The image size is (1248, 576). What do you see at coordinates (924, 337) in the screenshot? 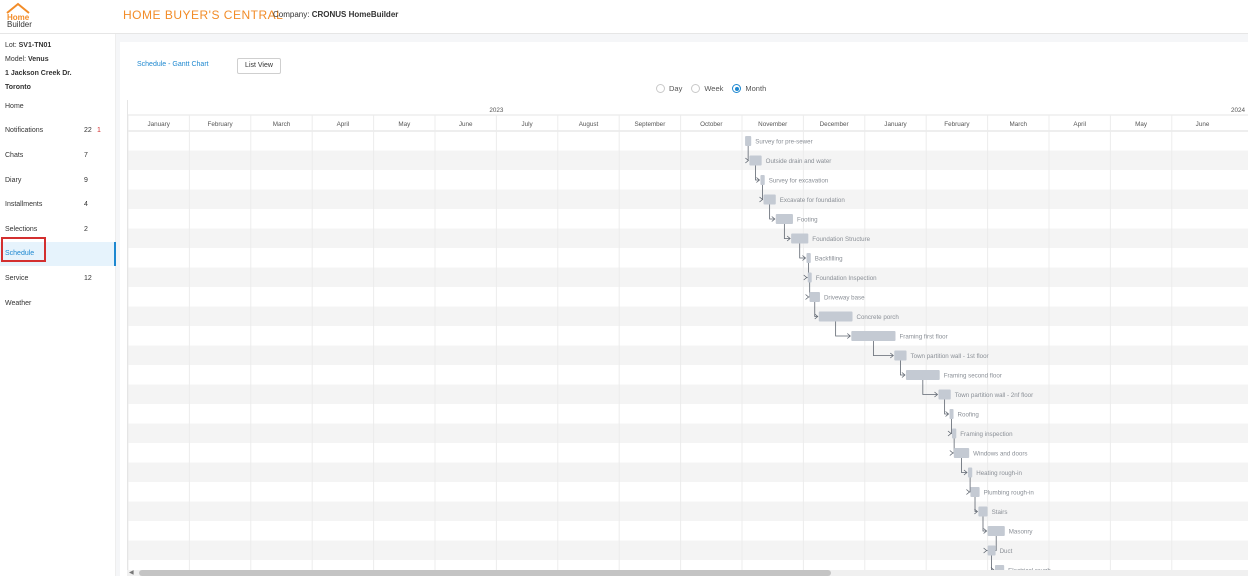
I see `gantt-task-label: Framing first floor` at bounding box center [924, 337].